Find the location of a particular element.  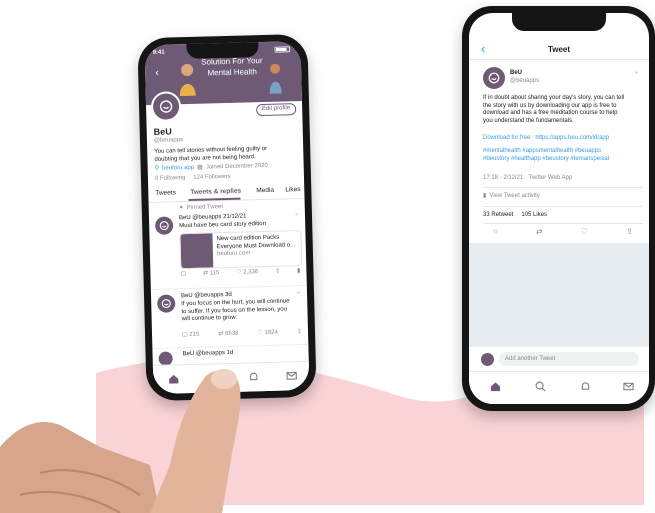

tab-tweets-and-replies: Tweets & replies is located at coordinates (215, 192).